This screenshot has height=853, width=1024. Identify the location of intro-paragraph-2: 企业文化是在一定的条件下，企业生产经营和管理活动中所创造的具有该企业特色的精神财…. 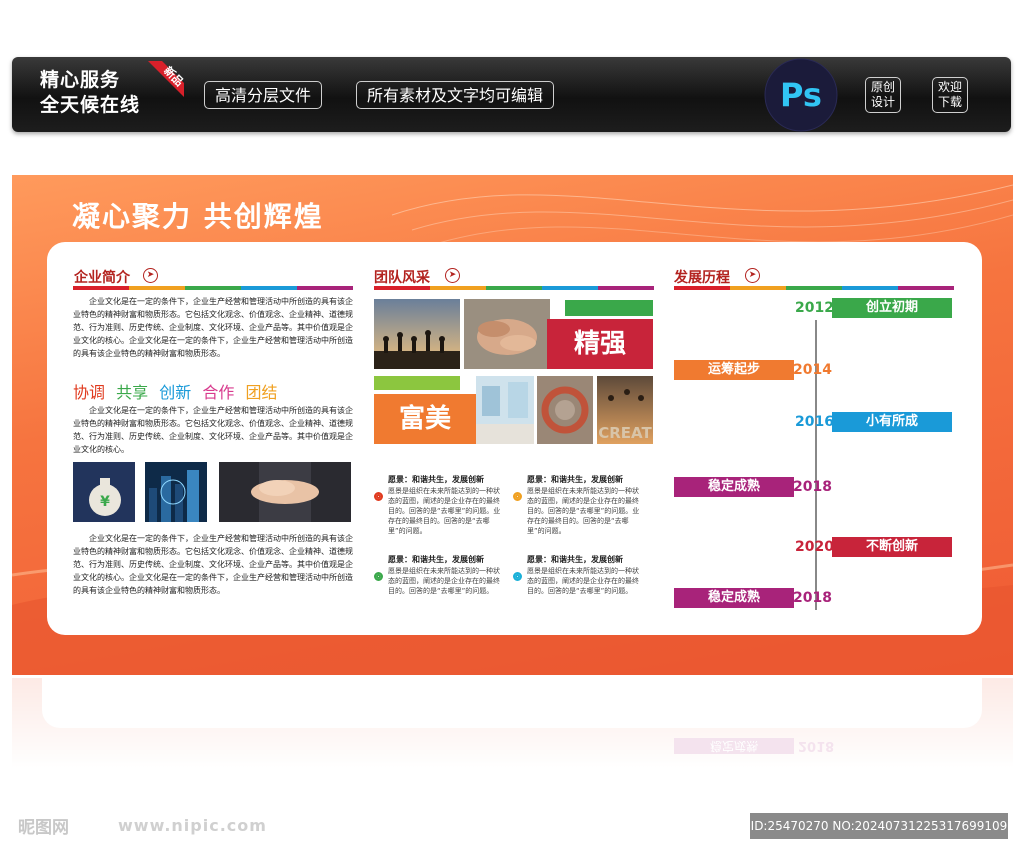
(213, 430).